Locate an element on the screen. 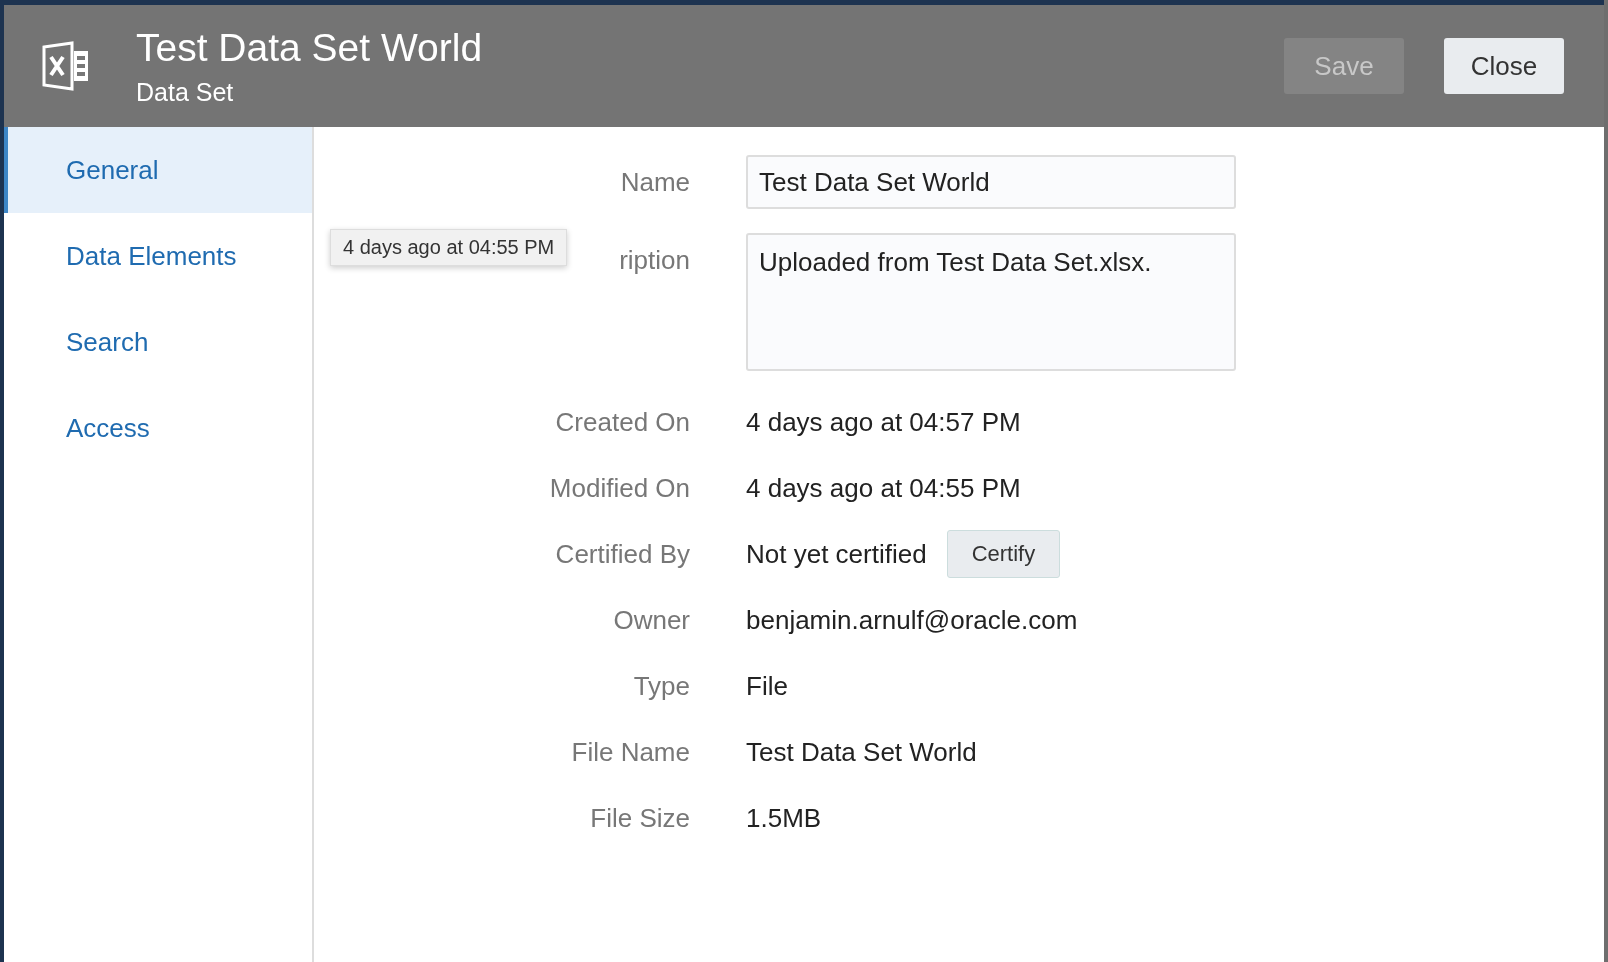 This screenshot has width=1608, height=962. field-label: Type is located at coordinates (661, 686).